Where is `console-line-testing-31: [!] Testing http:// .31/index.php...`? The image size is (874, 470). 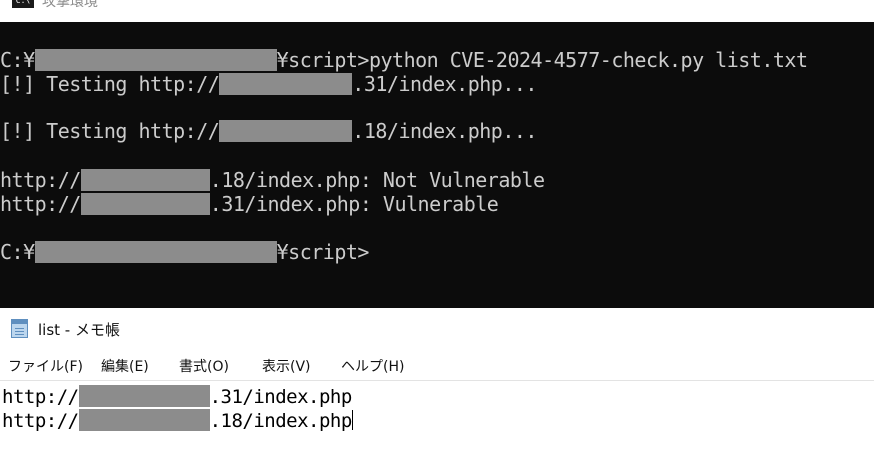
console-line-testing-31: [!] Testing http:// .31/index.php... is located at coordinates (268, 84).